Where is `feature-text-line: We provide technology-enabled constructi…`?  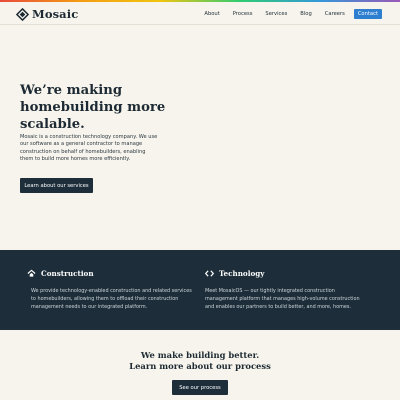 feature-text-line: We provide technology-enabled constructi… is located at coordinates (111, 291).